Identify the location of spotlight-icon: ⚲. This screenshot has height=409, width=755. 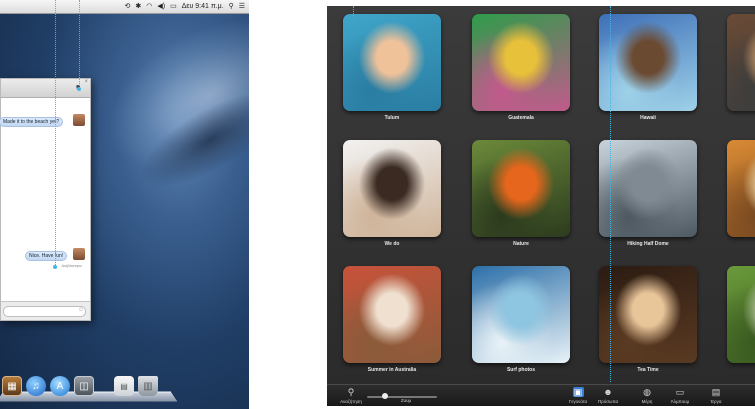
(231, 7).